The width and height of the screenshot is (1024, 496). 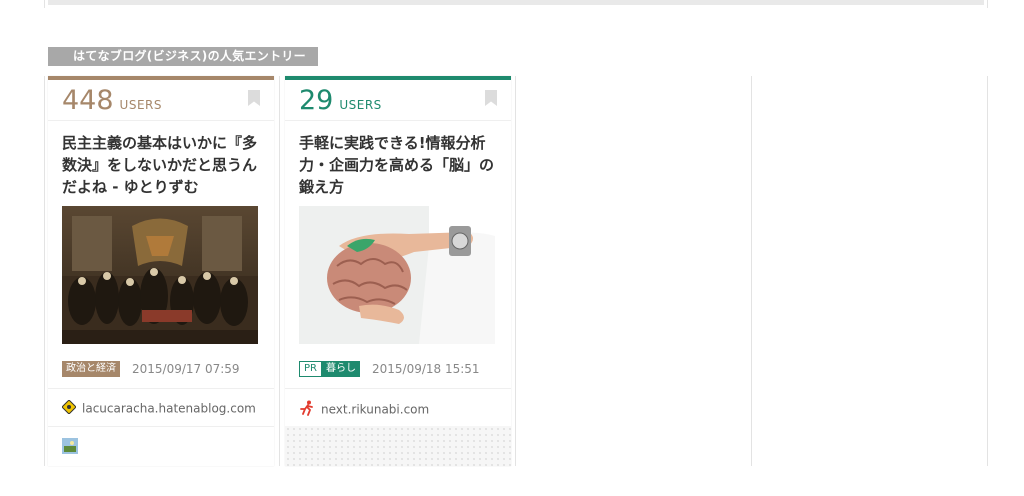 What do you see at coordinates (310, 368) in the screenshot?
I see `pr-badge: PR` at bounding box center [310, 368].